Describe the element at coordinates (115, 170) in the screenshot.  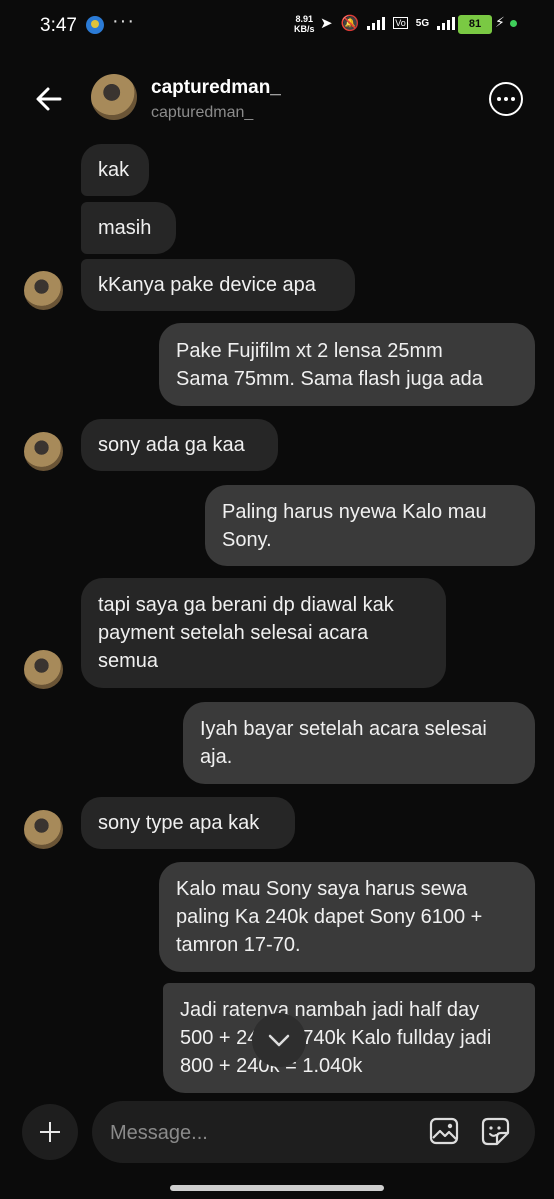
I see `message-incoming: kak` at that location.